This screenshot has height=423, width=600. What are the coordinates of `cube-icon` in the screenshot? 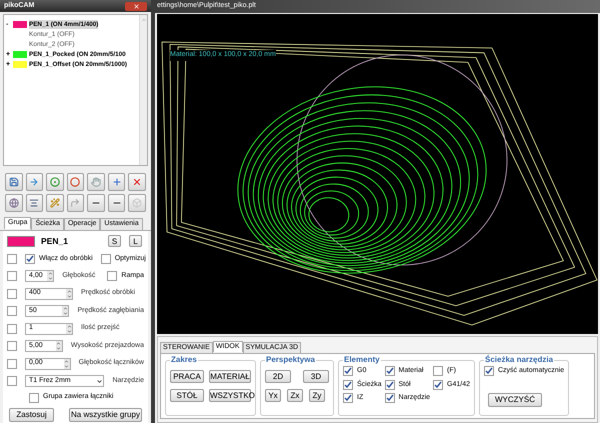 It's located at (137, 203).